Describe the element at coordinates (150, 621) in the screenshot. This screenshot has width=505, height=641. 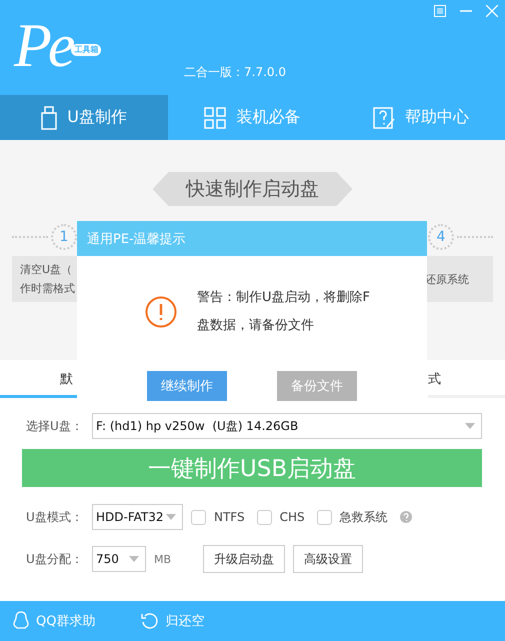
I see `refresh-icon` at that location.